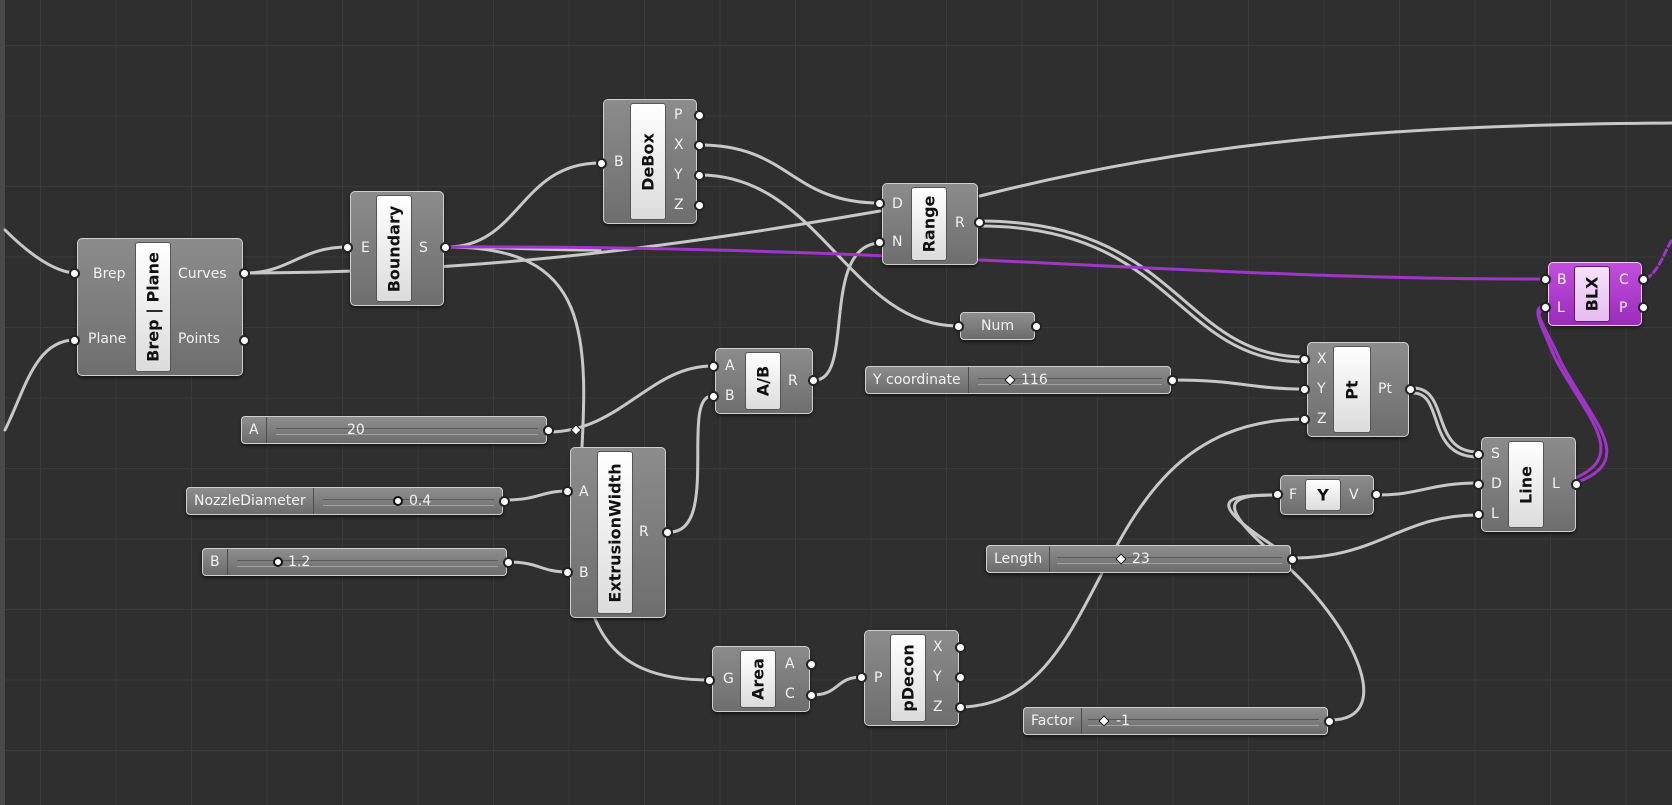  Describe the element at coordinates (567, 491) in the screenshot. I see `grip-ext-a` at that location.